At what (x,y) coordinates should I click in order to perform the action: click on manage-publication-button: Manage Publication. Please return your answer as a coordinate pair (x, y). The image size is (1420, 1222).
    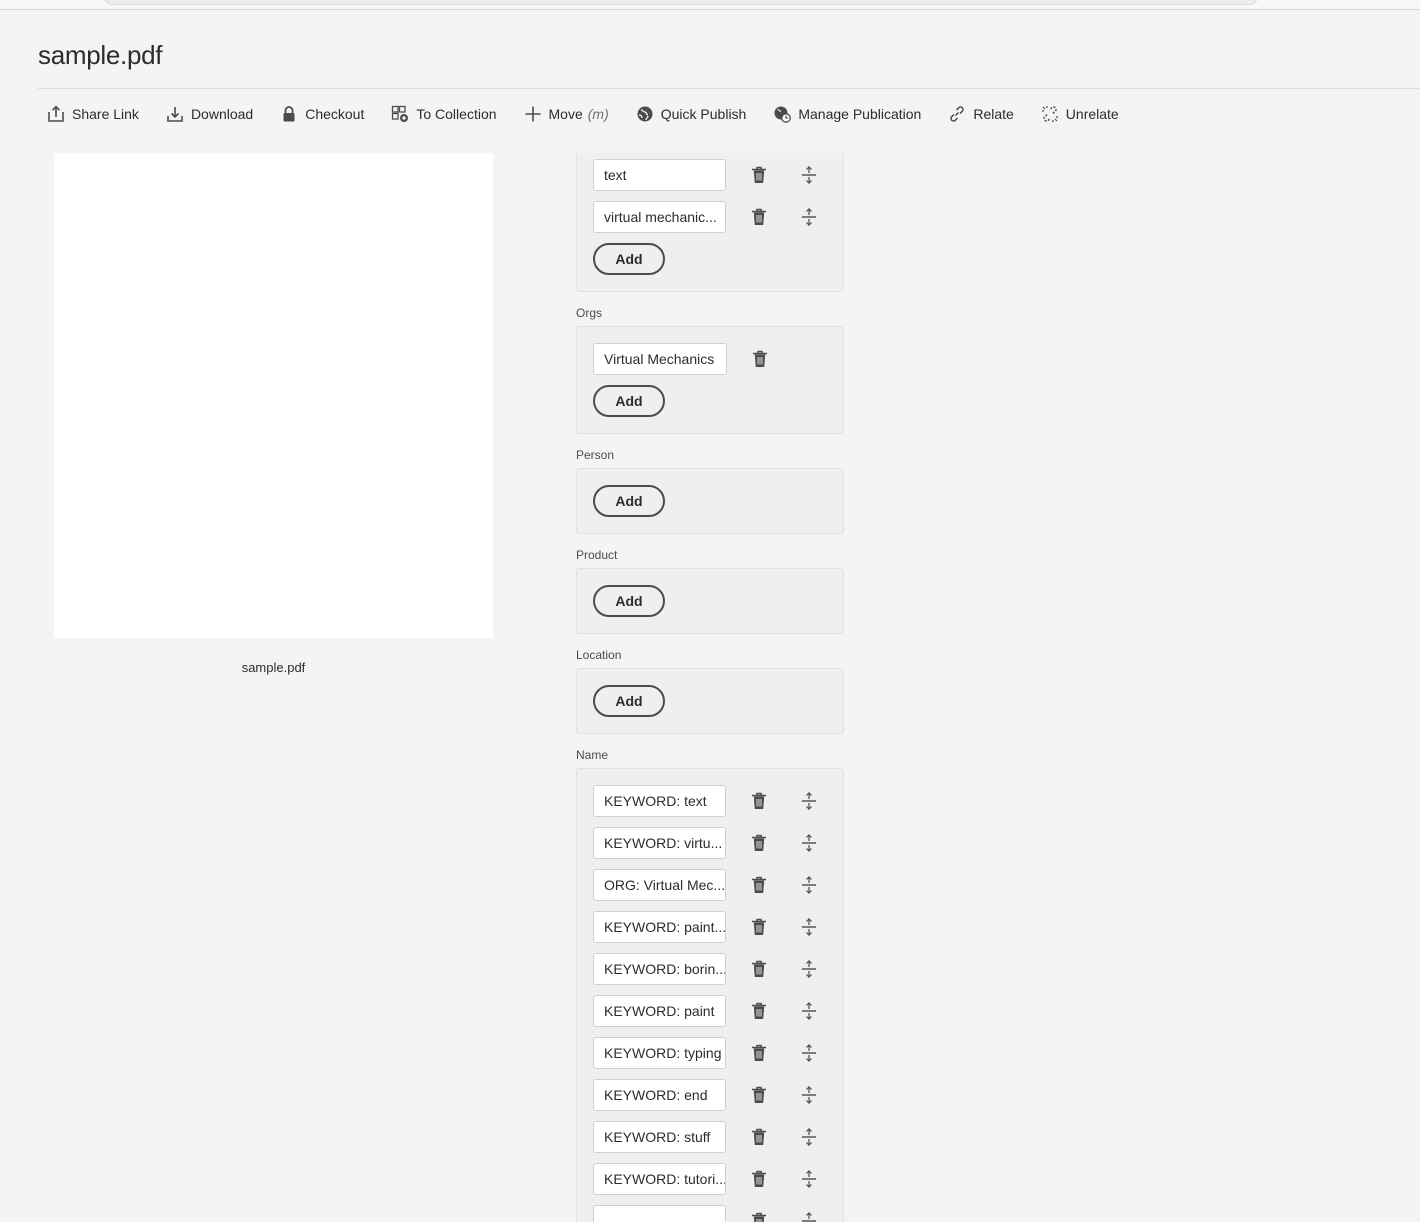
    Looking at the image, I should click on (847, 114).